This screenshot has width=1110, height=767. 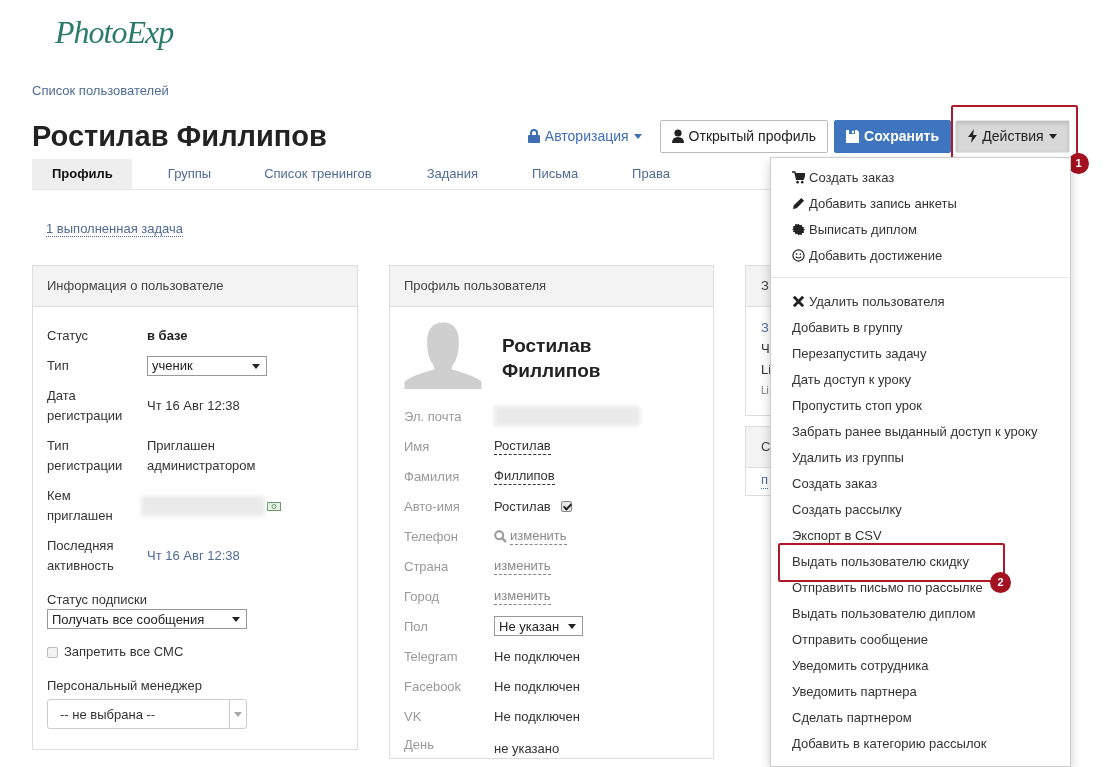 I want to click on editable-field: Ростилав, so click(x=522, y=446).